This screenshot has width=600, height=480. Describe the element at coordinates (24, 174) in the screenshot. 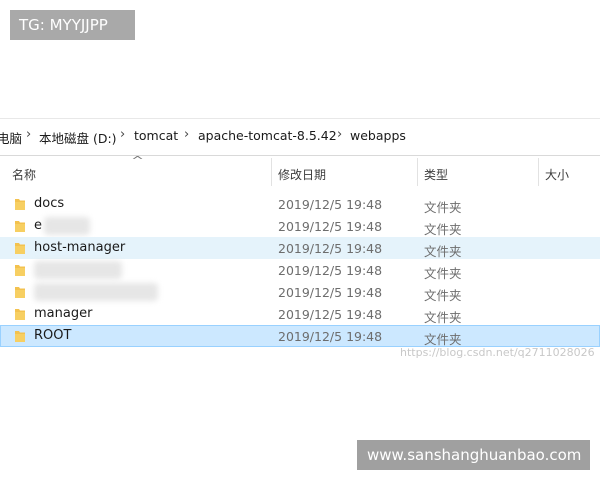

I see `column-header-name: 名称` at that location.